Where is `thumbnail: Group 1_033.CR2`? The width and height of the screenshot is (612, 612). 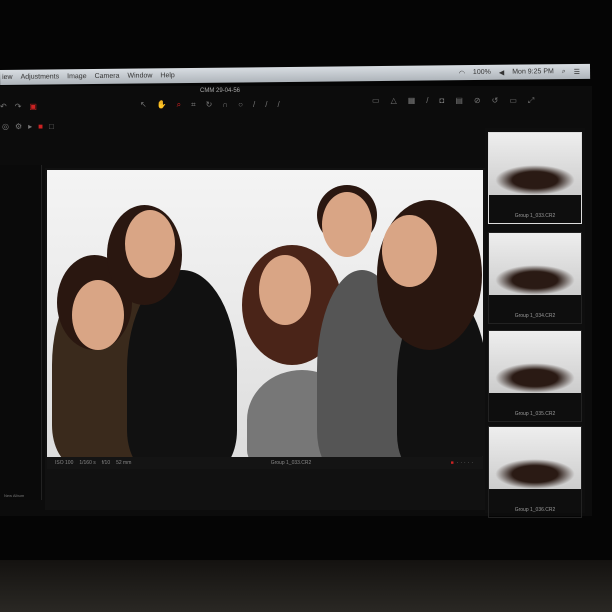 thumbnail: Group 1_033.CR2 is located at coordinates (535, 178).